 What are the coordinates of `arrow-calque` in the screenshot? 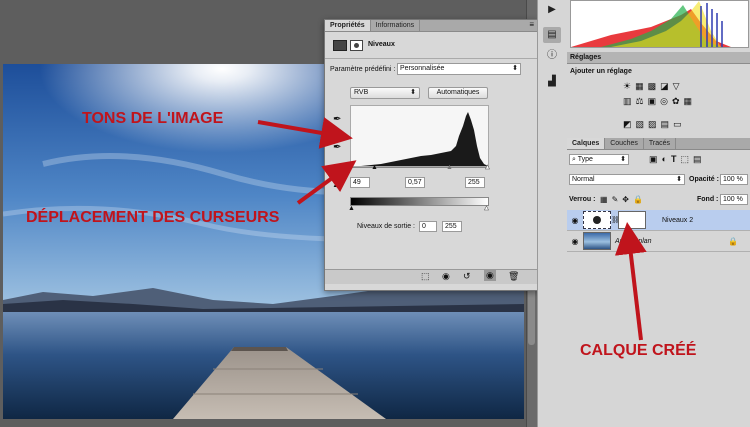 It's located at (630, 281).